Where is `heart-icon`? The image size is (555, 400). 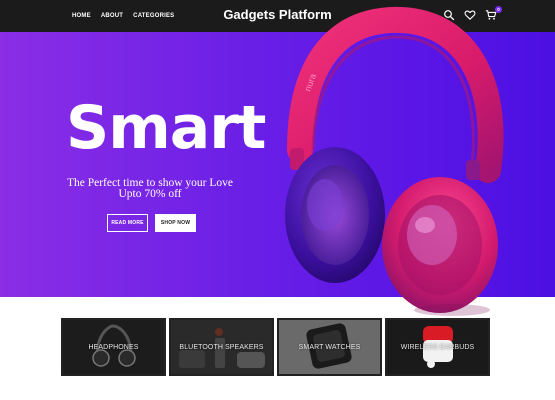
heart-icon is located at coordinates (470, 15).